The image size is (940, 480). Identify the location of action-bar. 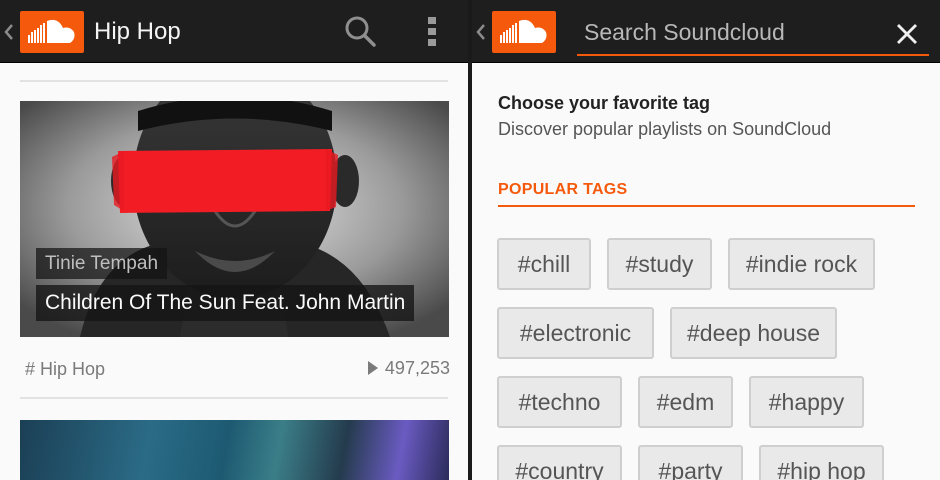
(706, 31).